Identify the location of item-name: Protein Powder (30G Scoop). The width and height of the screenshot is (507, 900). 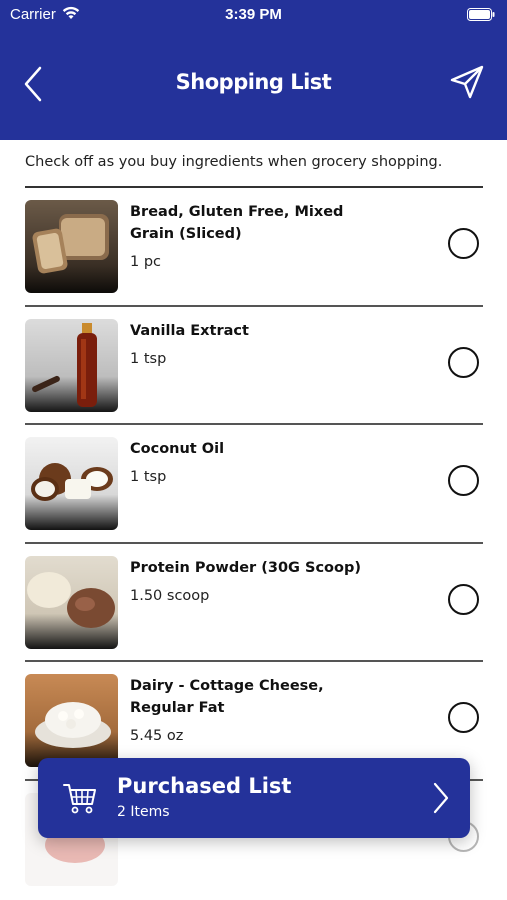
(245, 567).